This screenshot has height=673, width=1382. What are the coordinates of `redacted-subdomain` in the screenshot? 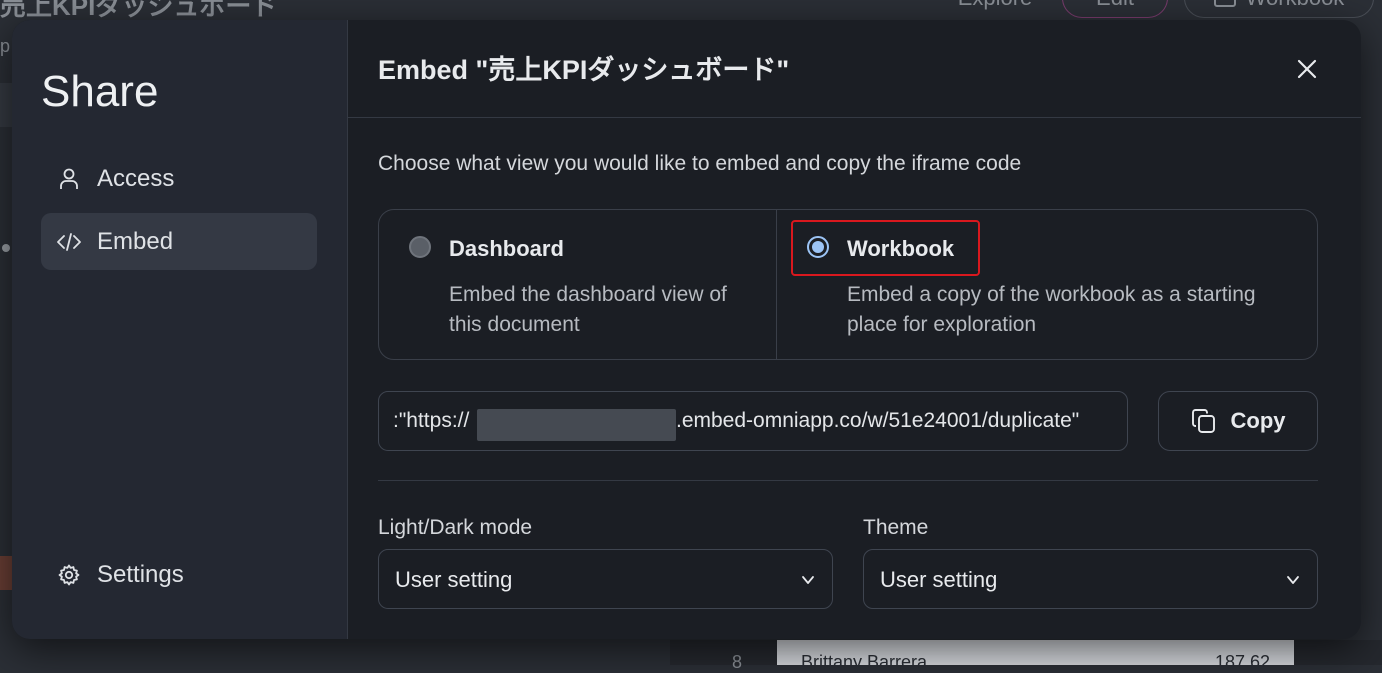 It's located at (576, 425).